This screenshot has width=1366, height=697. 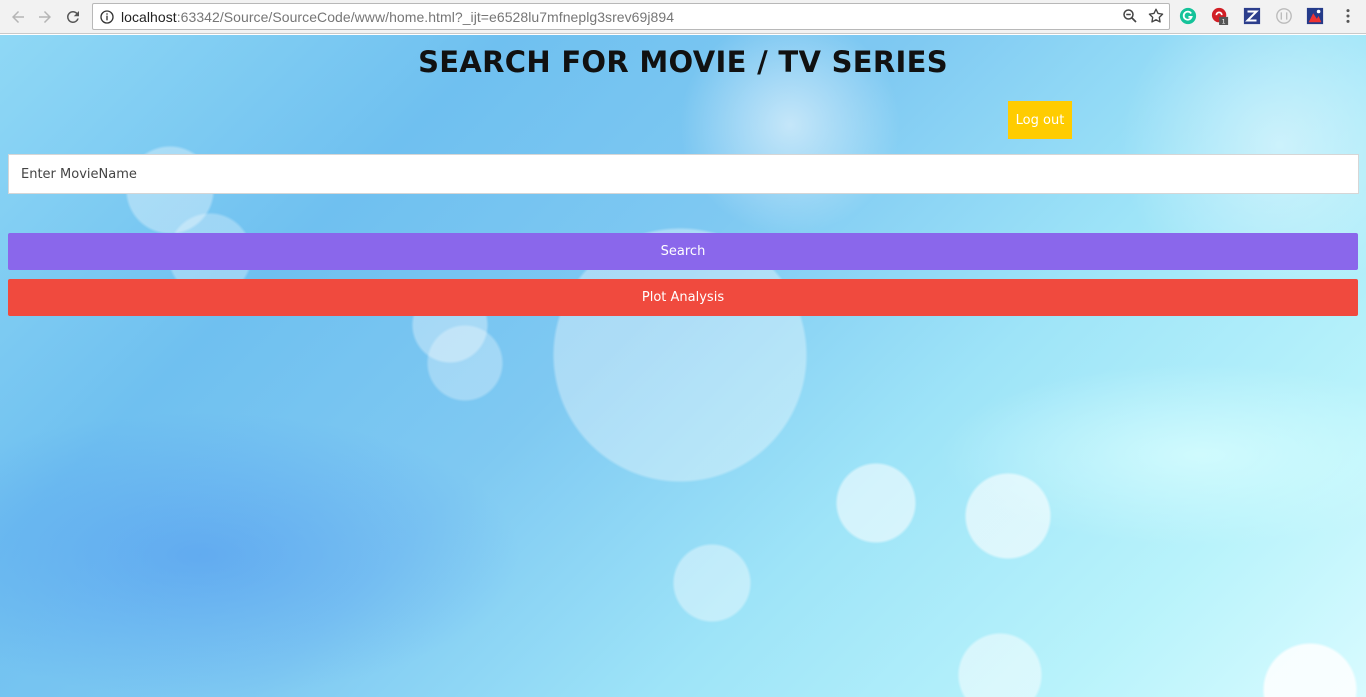 What do you see at coordinates (1224, 22) in the screenshot?
I see `extension-badge: 1` at bounding box center [1224, 22].